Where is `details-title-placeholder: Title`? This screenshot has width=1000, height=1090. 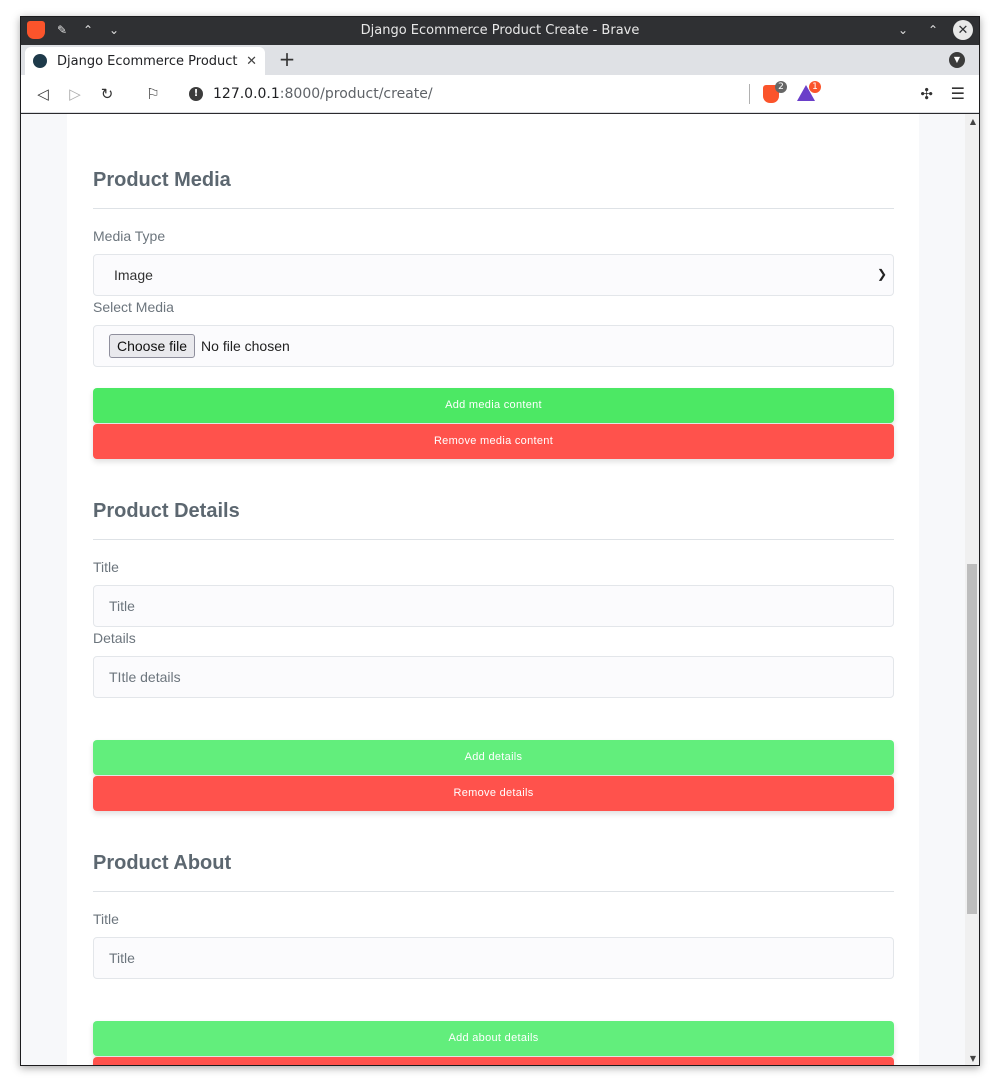
details-title-placeholder: Title is located at coordinates (122, 606).